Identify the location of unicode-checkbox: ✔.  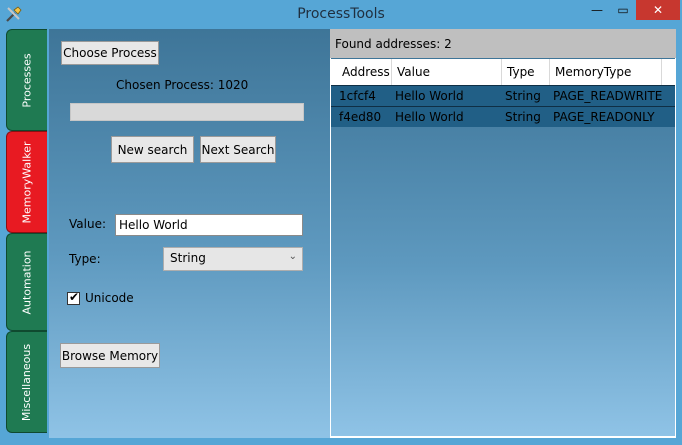
(73, 297).